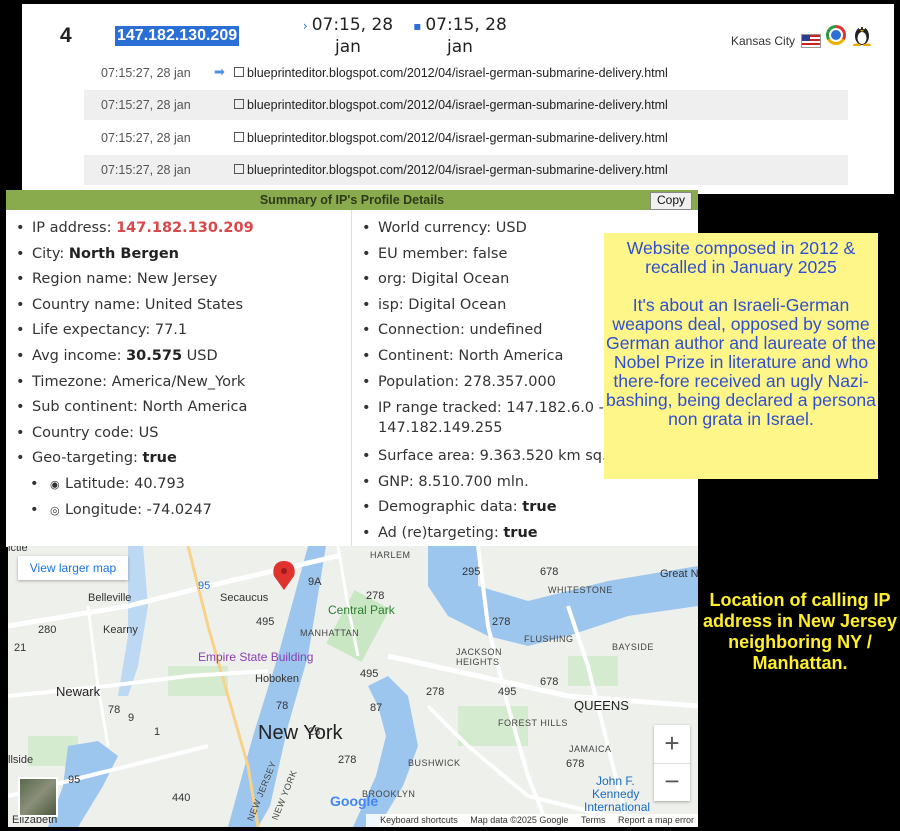 This screenshot has width=900, height=831. I want to click on radio-unchecked-icon: ◎, so click(55, 510).